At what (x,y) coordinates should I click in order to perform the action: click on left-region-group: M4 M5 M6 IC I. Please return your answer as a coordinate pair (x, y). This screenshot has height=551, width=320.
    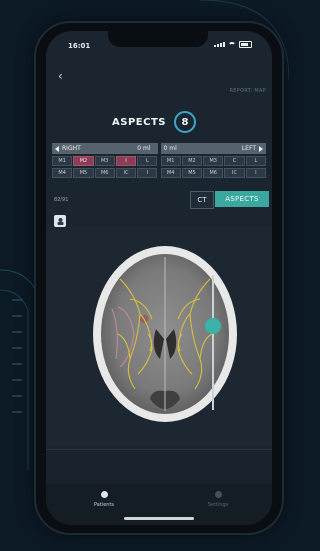
    Looking at the image, I should click on (213, 173).